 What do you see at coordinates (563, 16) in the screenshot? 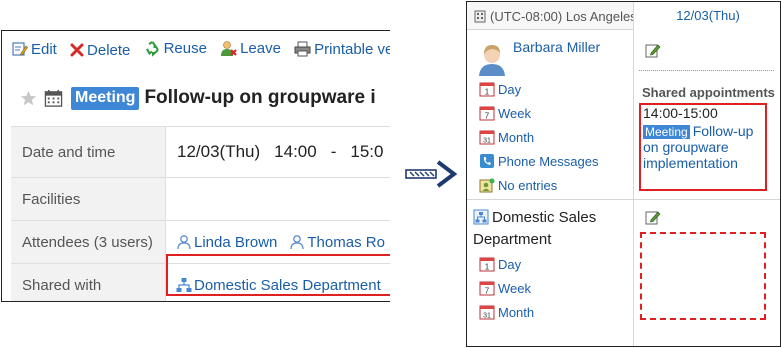
I see `timezone-text: (UTC-08:00) Los Angeles` at bounding box center [563, 16].